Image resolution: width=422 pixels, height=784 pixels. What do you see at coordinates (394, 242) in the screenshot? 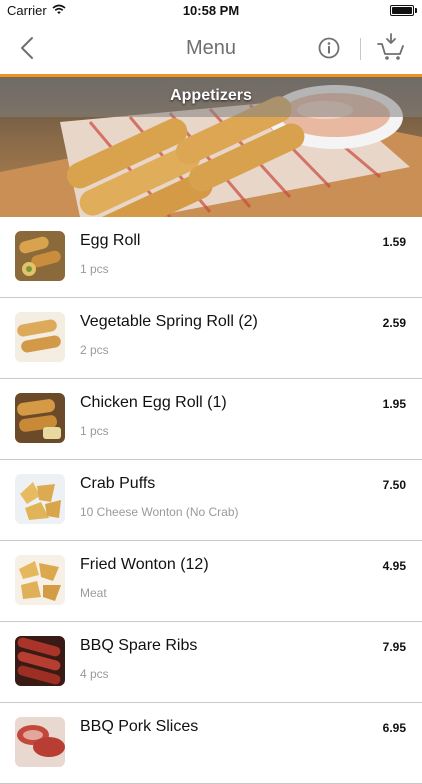
I see `item-price: 1.59` at bounding box center [394, 242].